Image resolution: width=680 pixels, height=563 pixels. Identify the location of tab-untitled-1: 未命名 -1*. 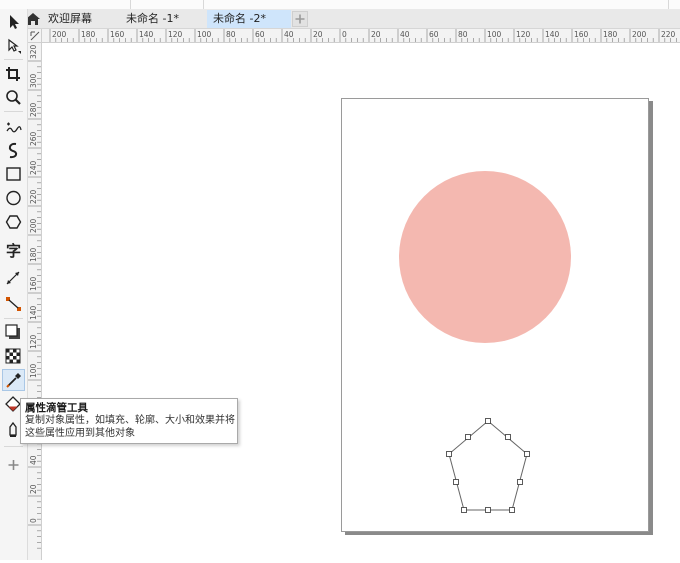
(163, 19).